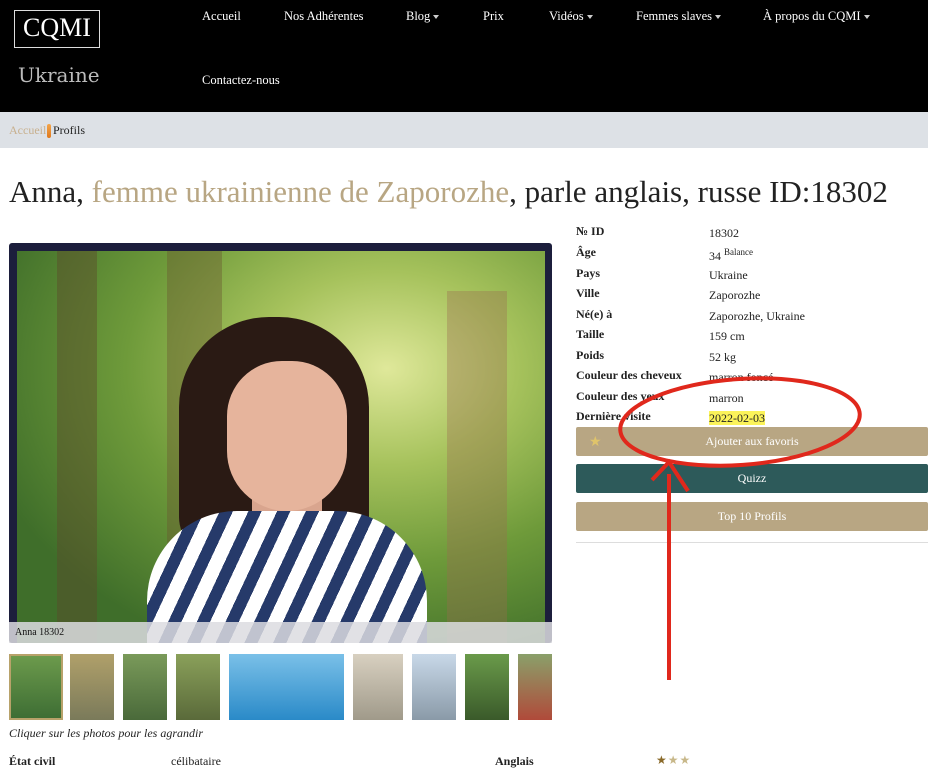 The height and width of the screenshot is (773, 928). I want to click on quizz-button: Quizz, so click(752, 478).